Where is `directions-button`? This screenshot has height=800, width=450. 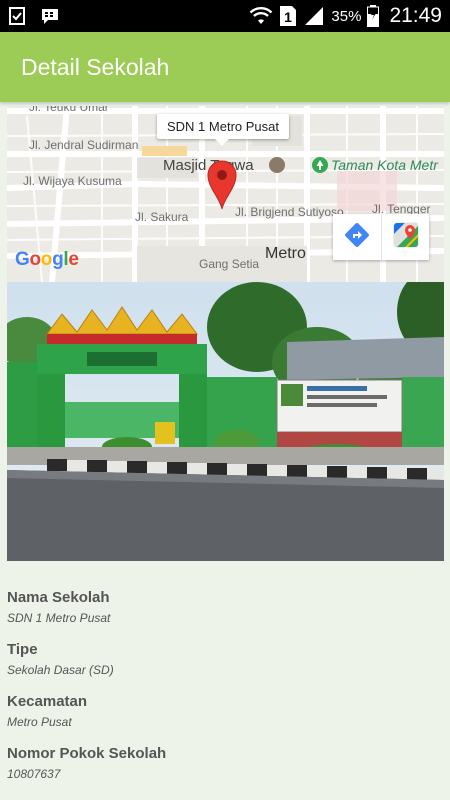
directions-button is located at coordinates (357, 237).